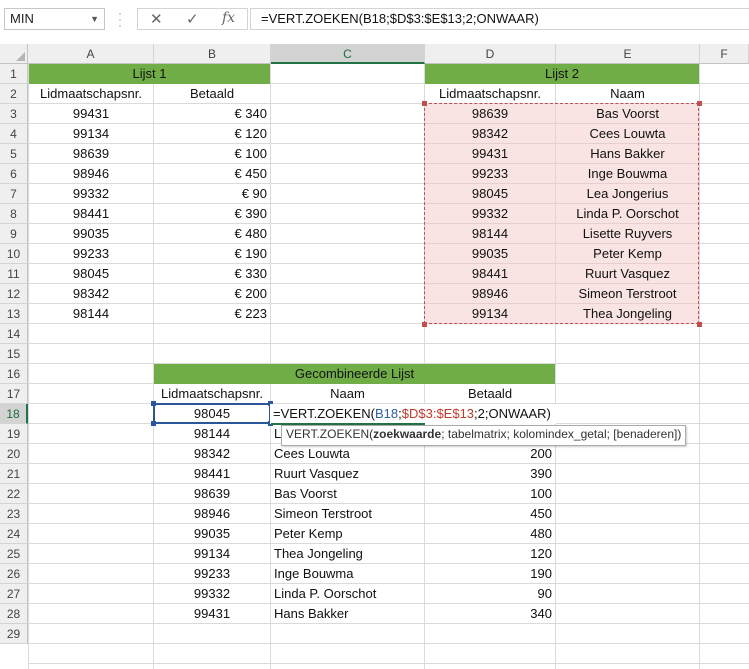  Describe the element at coordinates (490, 114) in the screenshot. I see `lijst2-id-cell: 98639` at that location.